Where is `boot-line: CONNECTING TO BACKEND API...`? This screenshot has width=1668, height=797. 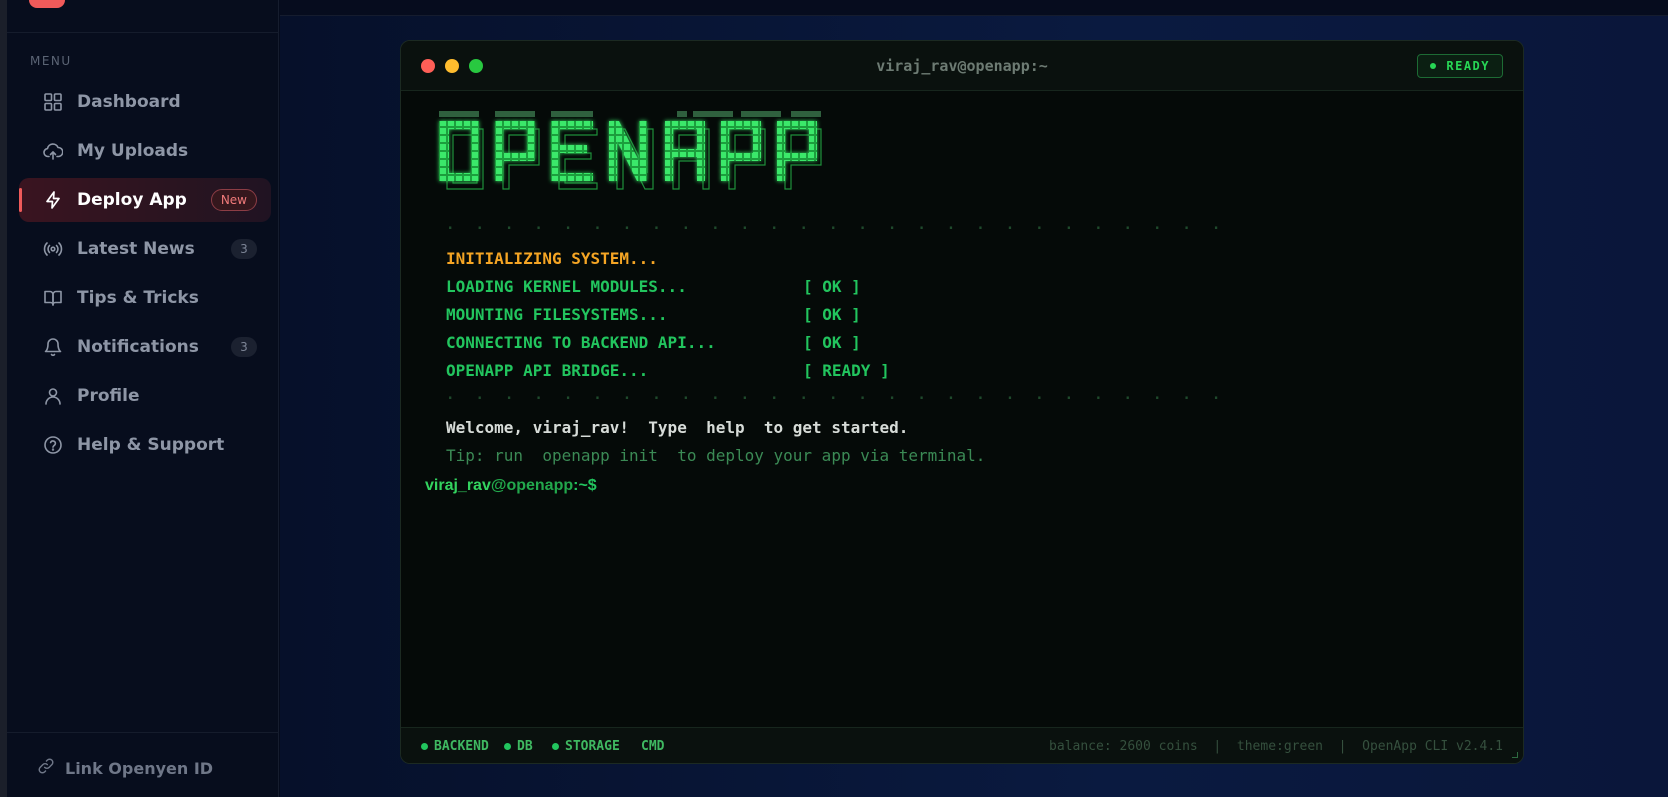
boot-line: CONNECTING TO BACKEND API... is located at coordinates (581, 342).